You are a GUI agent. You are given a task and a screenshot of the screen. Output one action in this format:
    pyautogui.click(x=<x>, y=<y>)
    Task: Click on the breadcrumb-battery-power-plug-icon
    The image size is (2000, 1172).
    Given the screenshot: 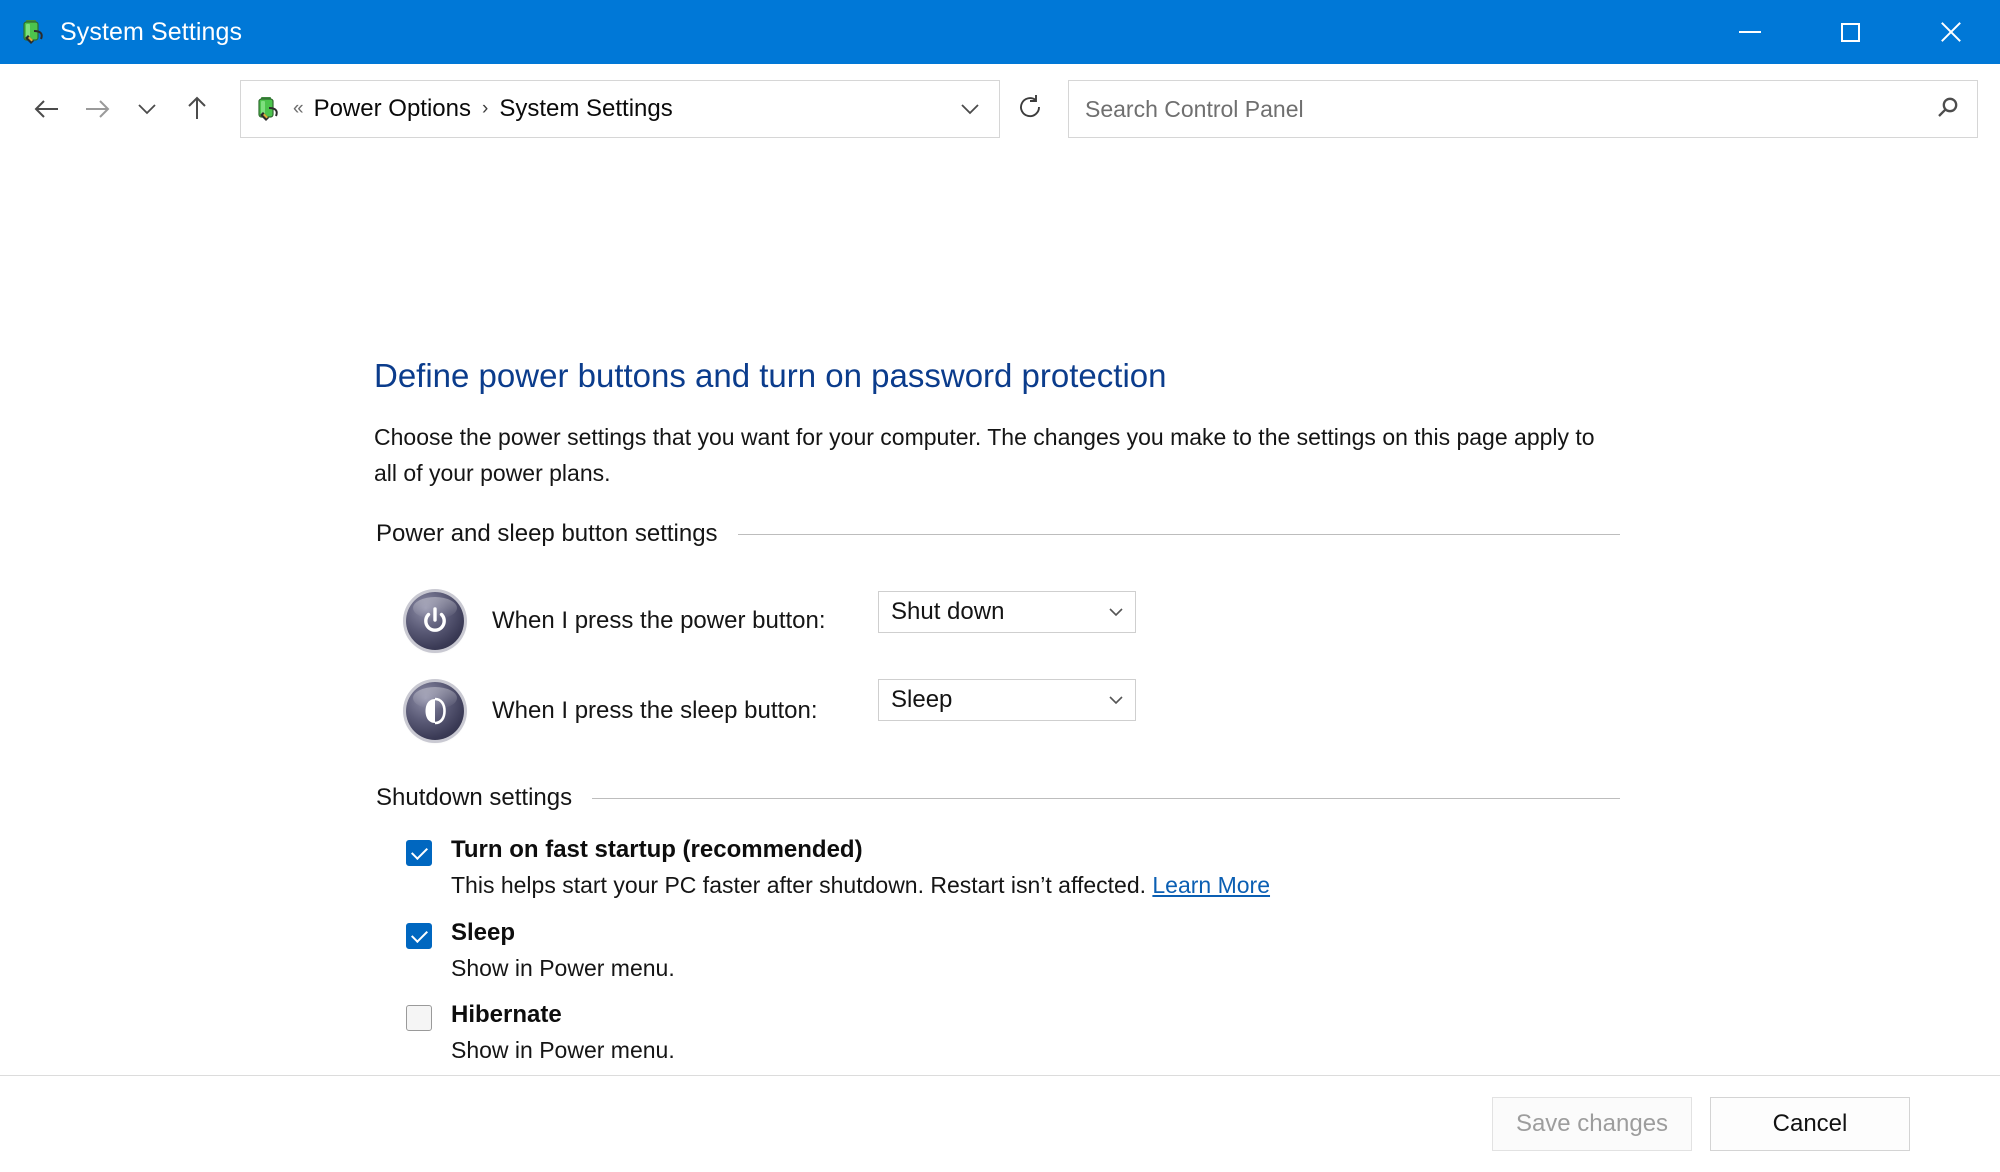 What is the action you would take?
    pyautogui.click(x=268, y=109)
    